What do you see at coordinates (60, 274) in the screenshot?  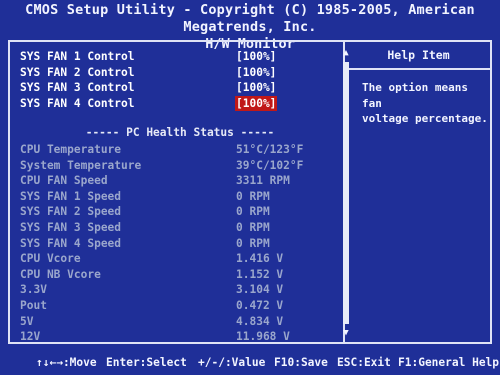 I see `cpu-nb-vcore-label: CPU NB Vcore` at bounding box center [60, 274].